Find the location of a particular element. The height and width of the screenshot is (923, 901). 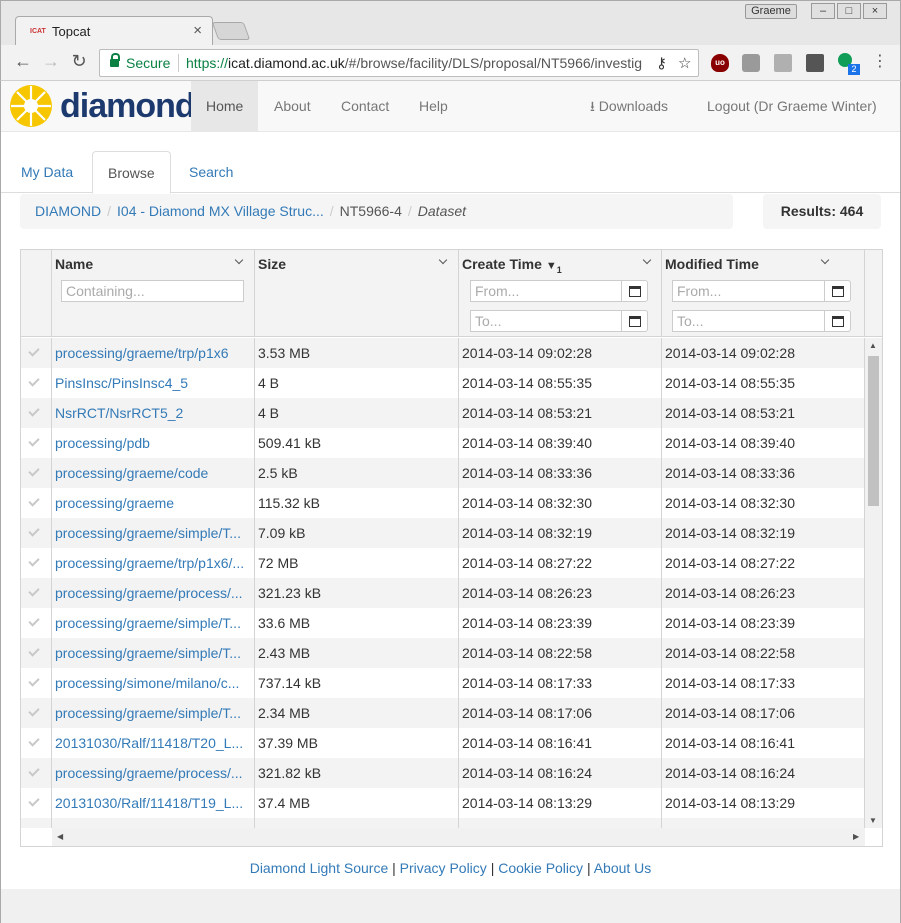

nav-home: Home is located at coordinates (225, 106).